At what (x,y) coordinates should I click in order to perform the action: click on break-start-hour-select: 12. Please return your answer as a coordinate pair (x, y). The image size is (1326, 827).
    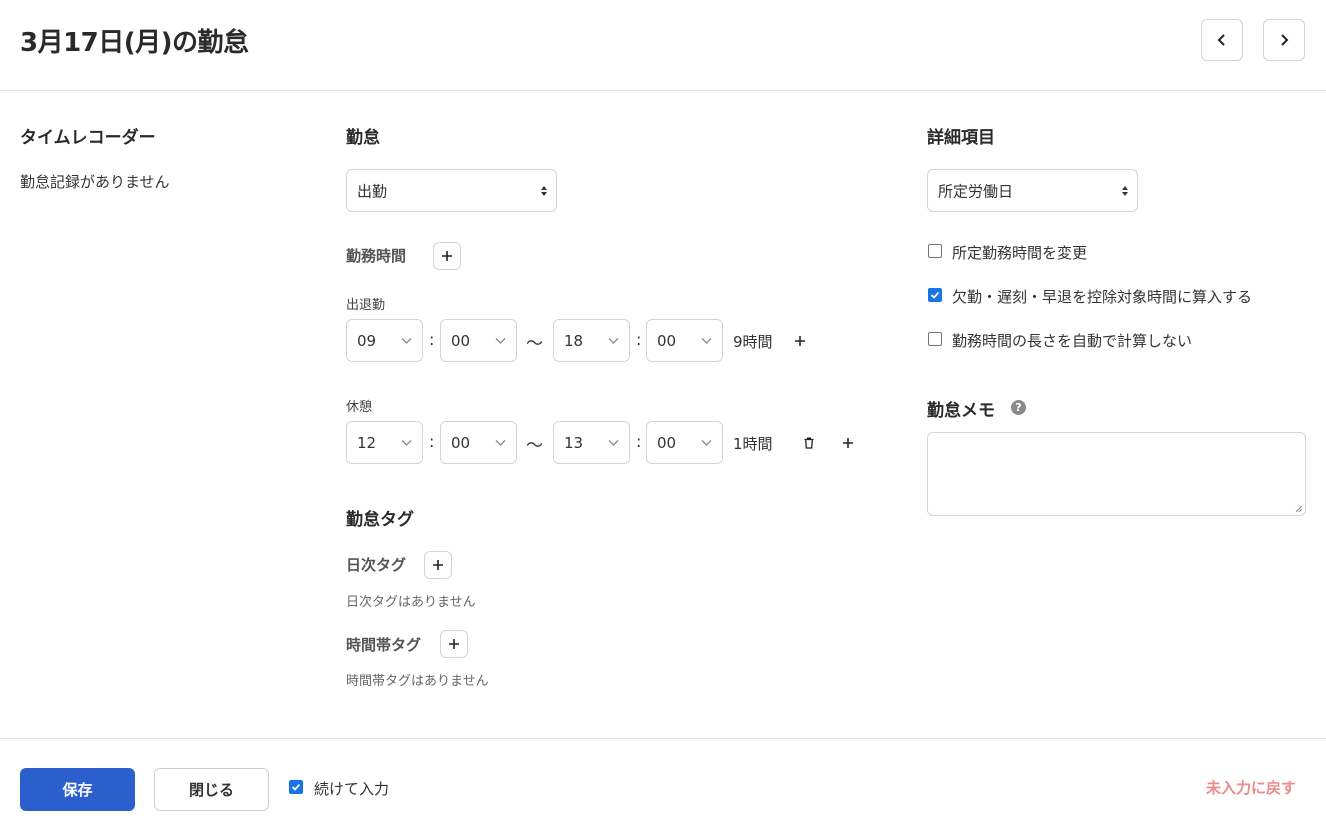
    Looking at the image, I should click on (384, 442).